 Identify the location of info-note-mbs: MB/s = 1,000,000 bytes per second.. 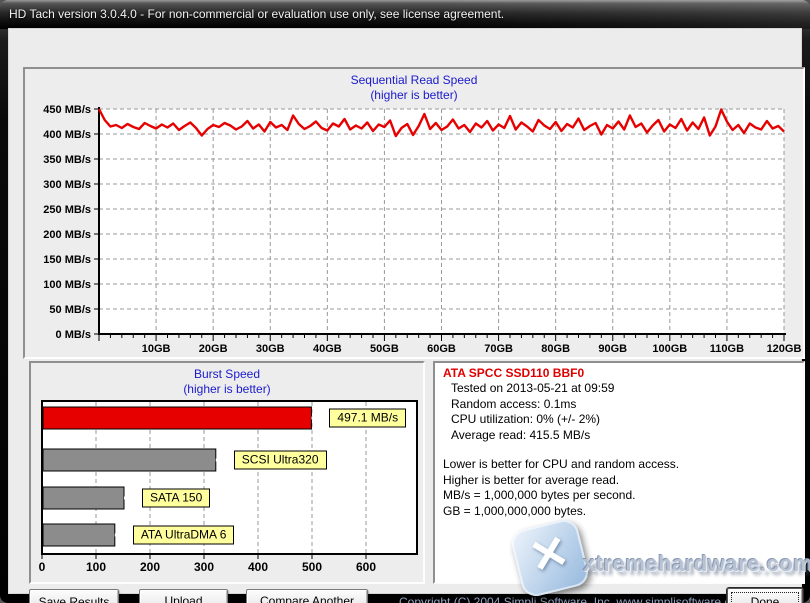
(539, 495).